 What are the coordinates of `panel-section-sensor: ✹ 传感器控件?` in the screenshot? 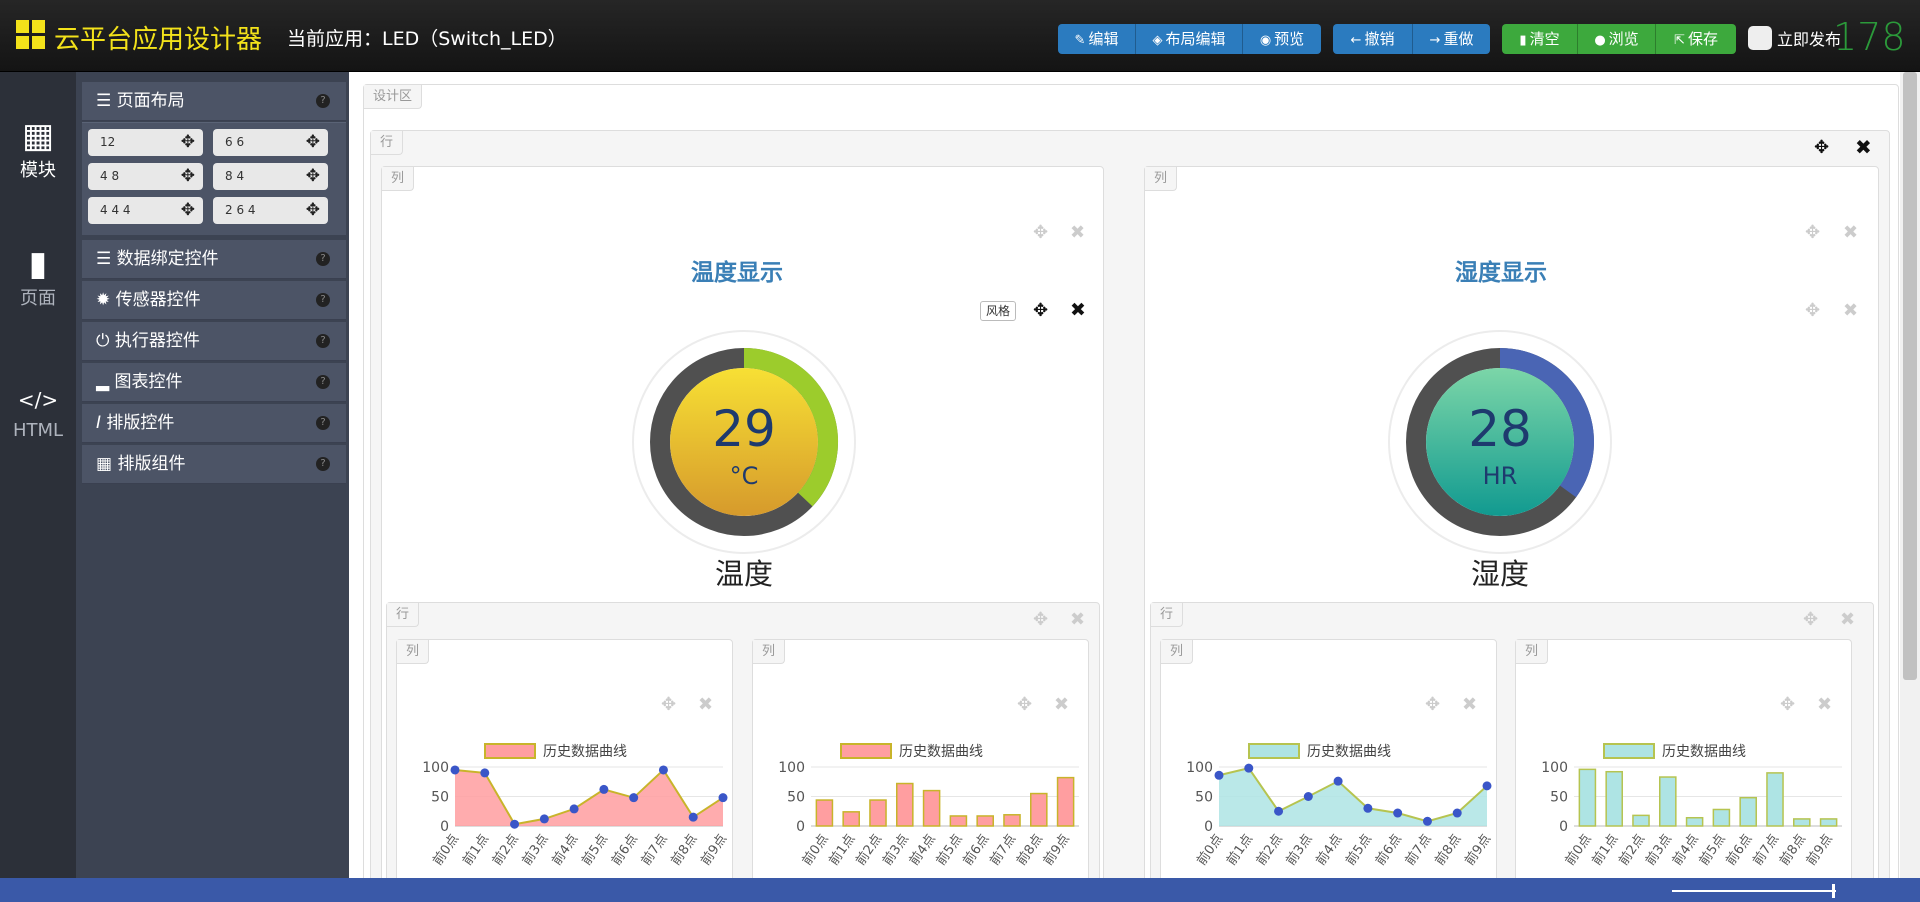 It's located at (214, 300).